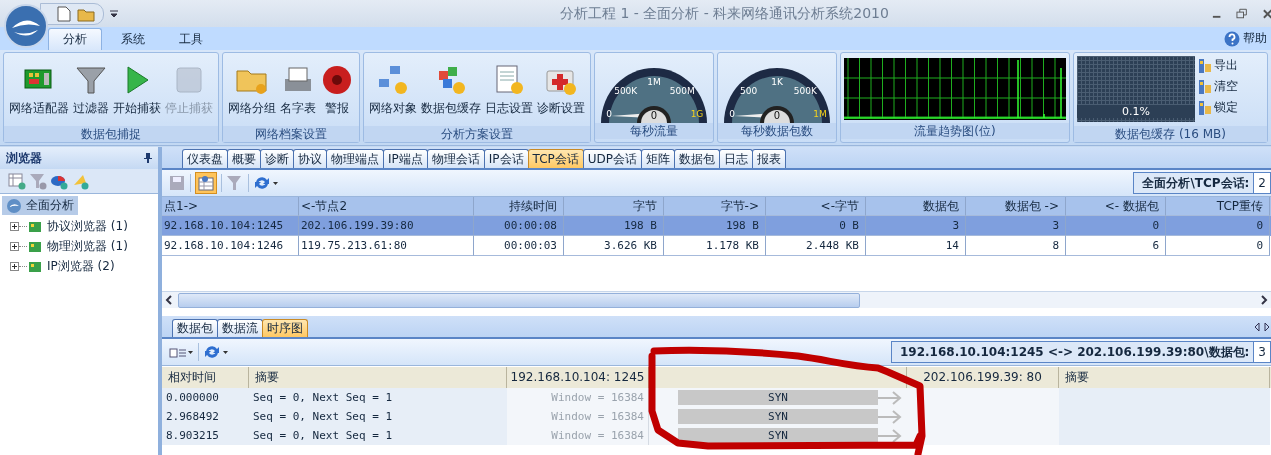  What do you see at coordinates (64, 13) in the screenshot?
I see `new-file-icon` at bounding box center [64, 13].